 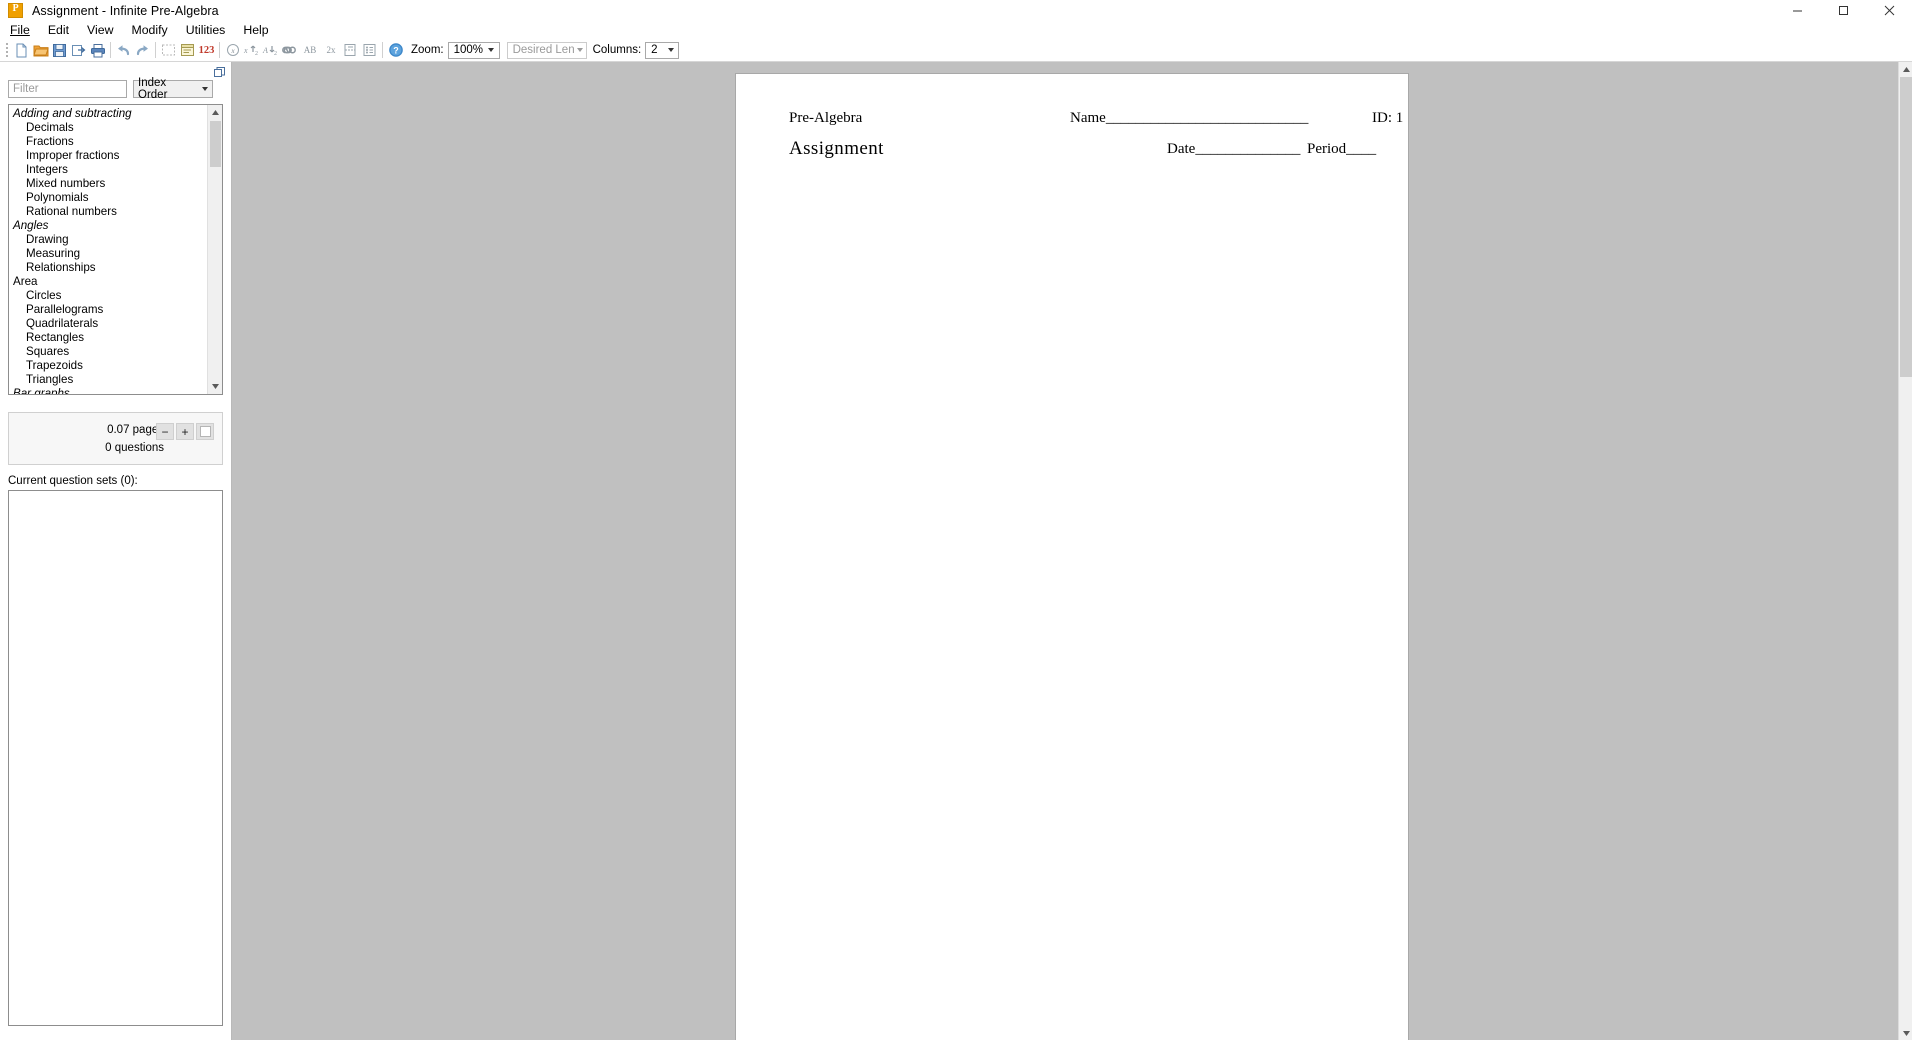 I want to click on multiple-choice-icon, so click(x=369, y=50).